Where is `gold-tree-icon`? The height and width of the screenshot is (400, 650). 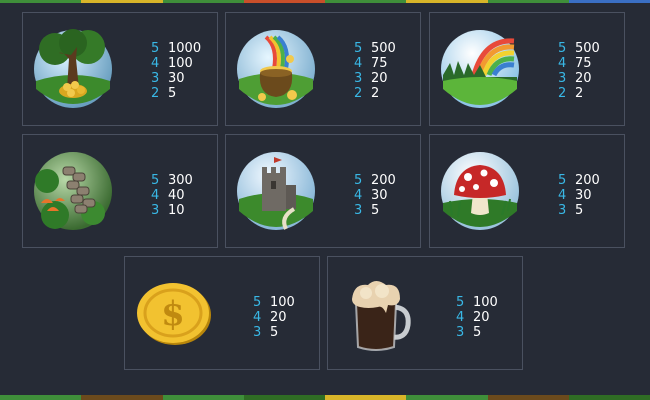
gold-tree-icon is located at coordinates (73, 69).